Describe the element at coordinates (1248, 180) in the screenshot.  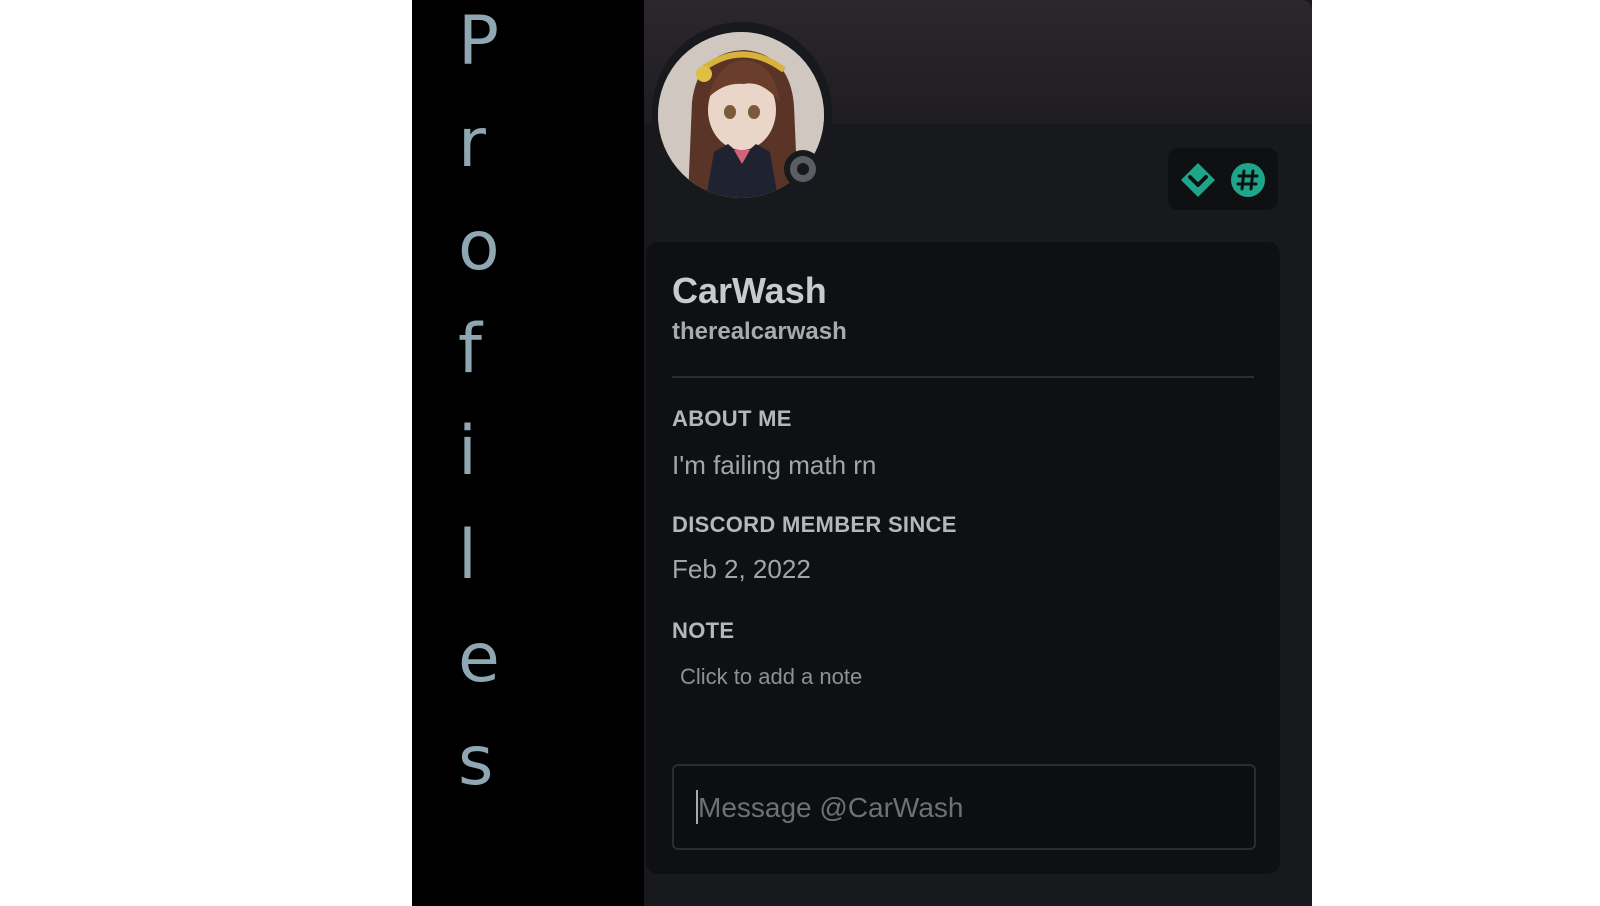
I see `active-developer-icon` at that location.